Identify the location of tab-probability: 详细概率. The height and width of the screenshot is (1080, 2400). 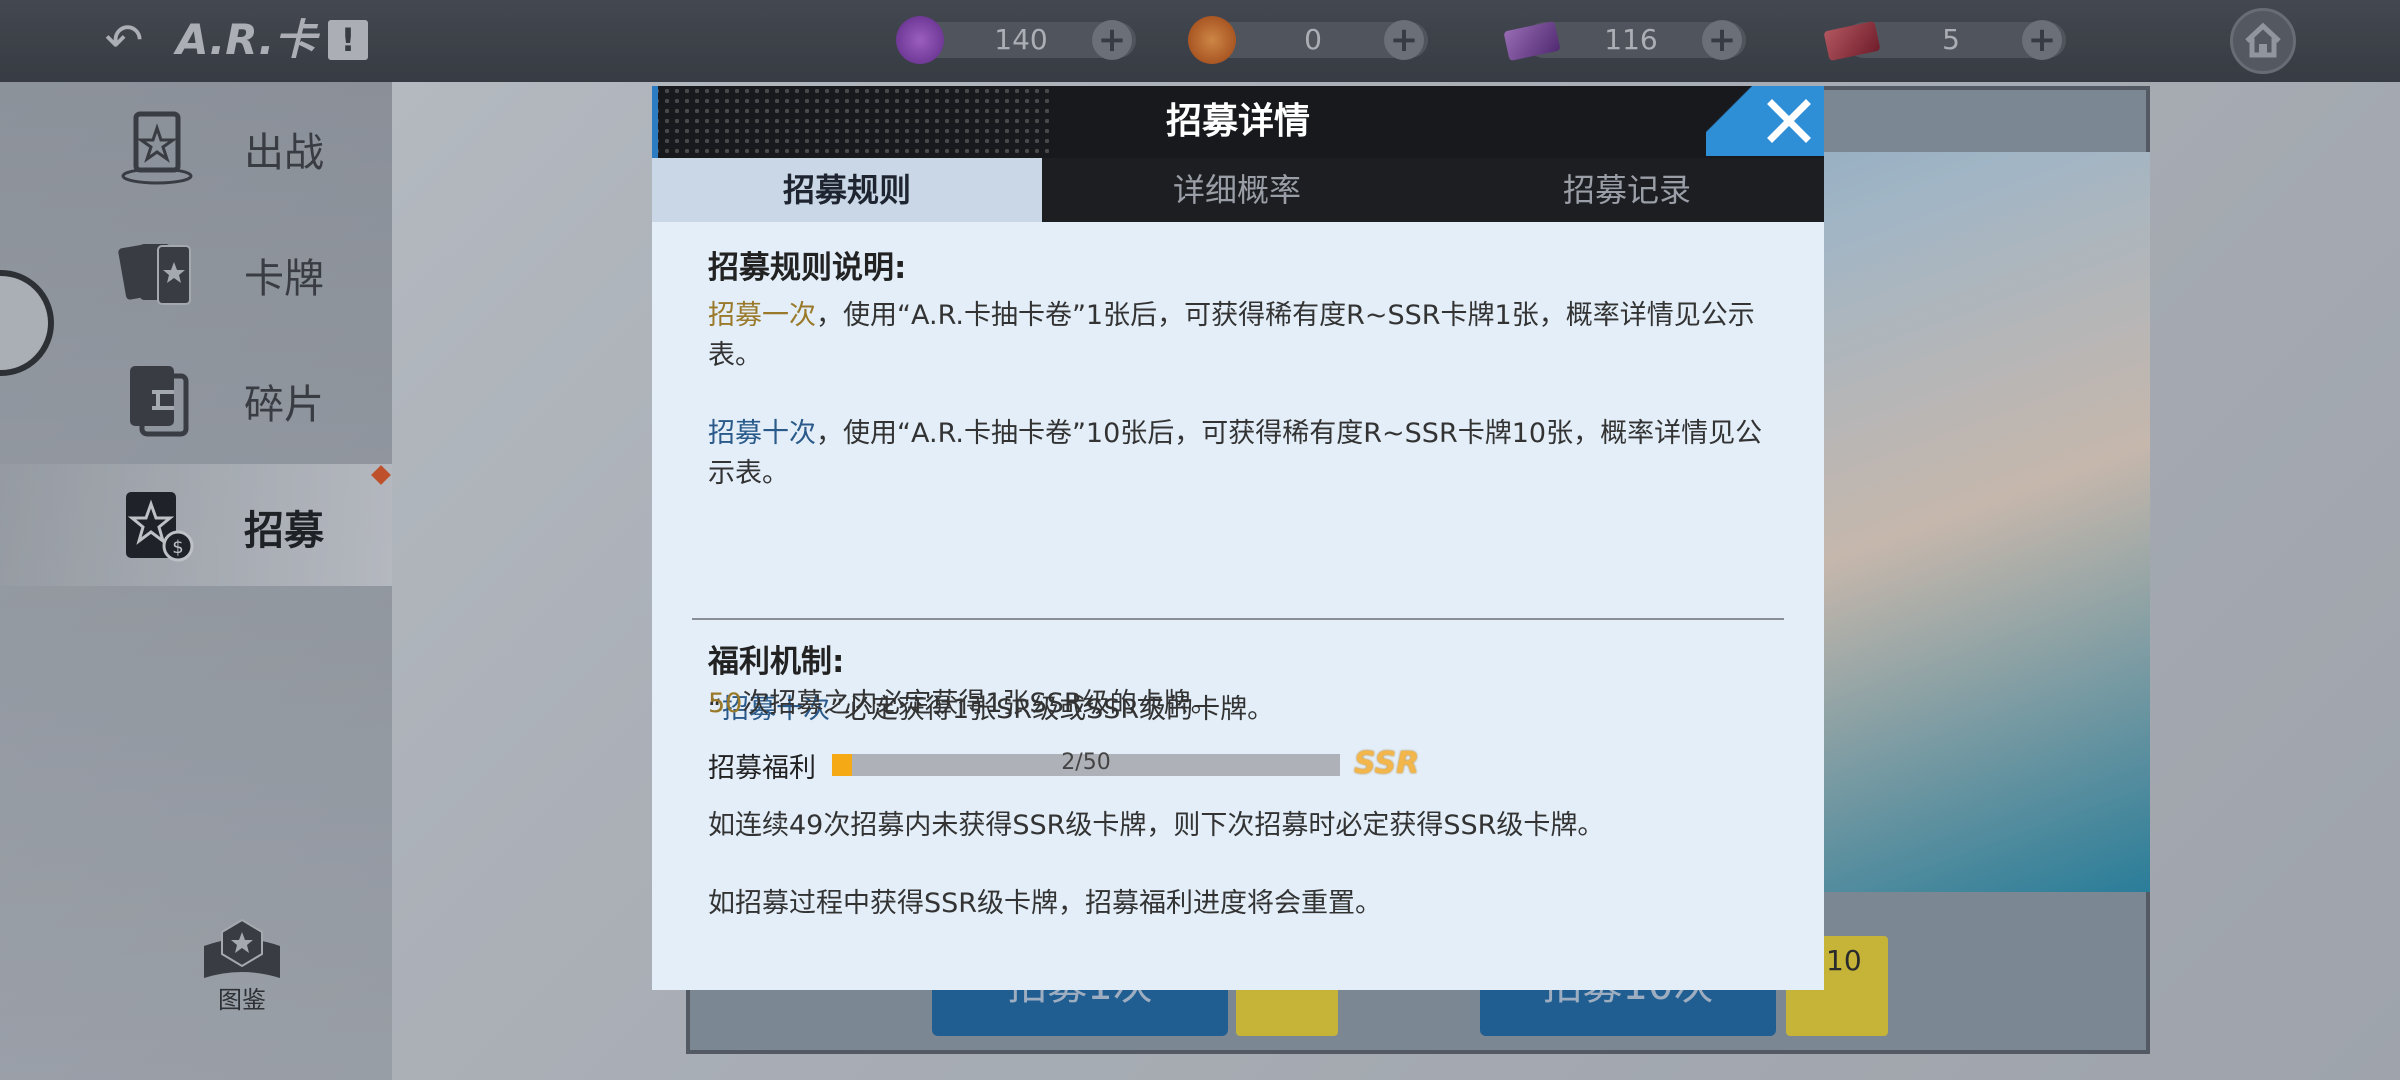
(1237, 190).